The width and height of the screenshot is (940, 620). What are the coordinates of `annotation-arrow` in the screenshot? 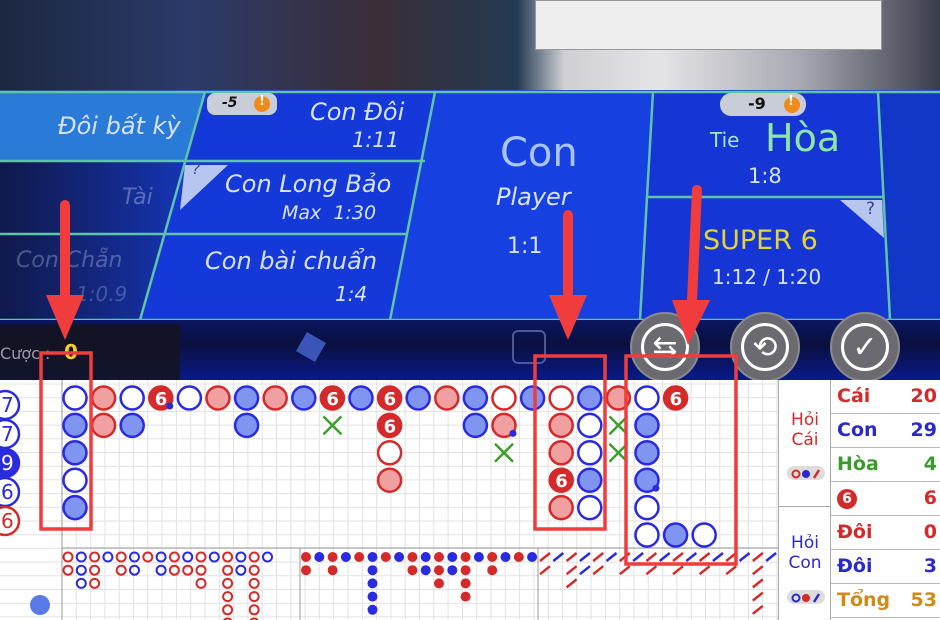 It's located at (694, 245).